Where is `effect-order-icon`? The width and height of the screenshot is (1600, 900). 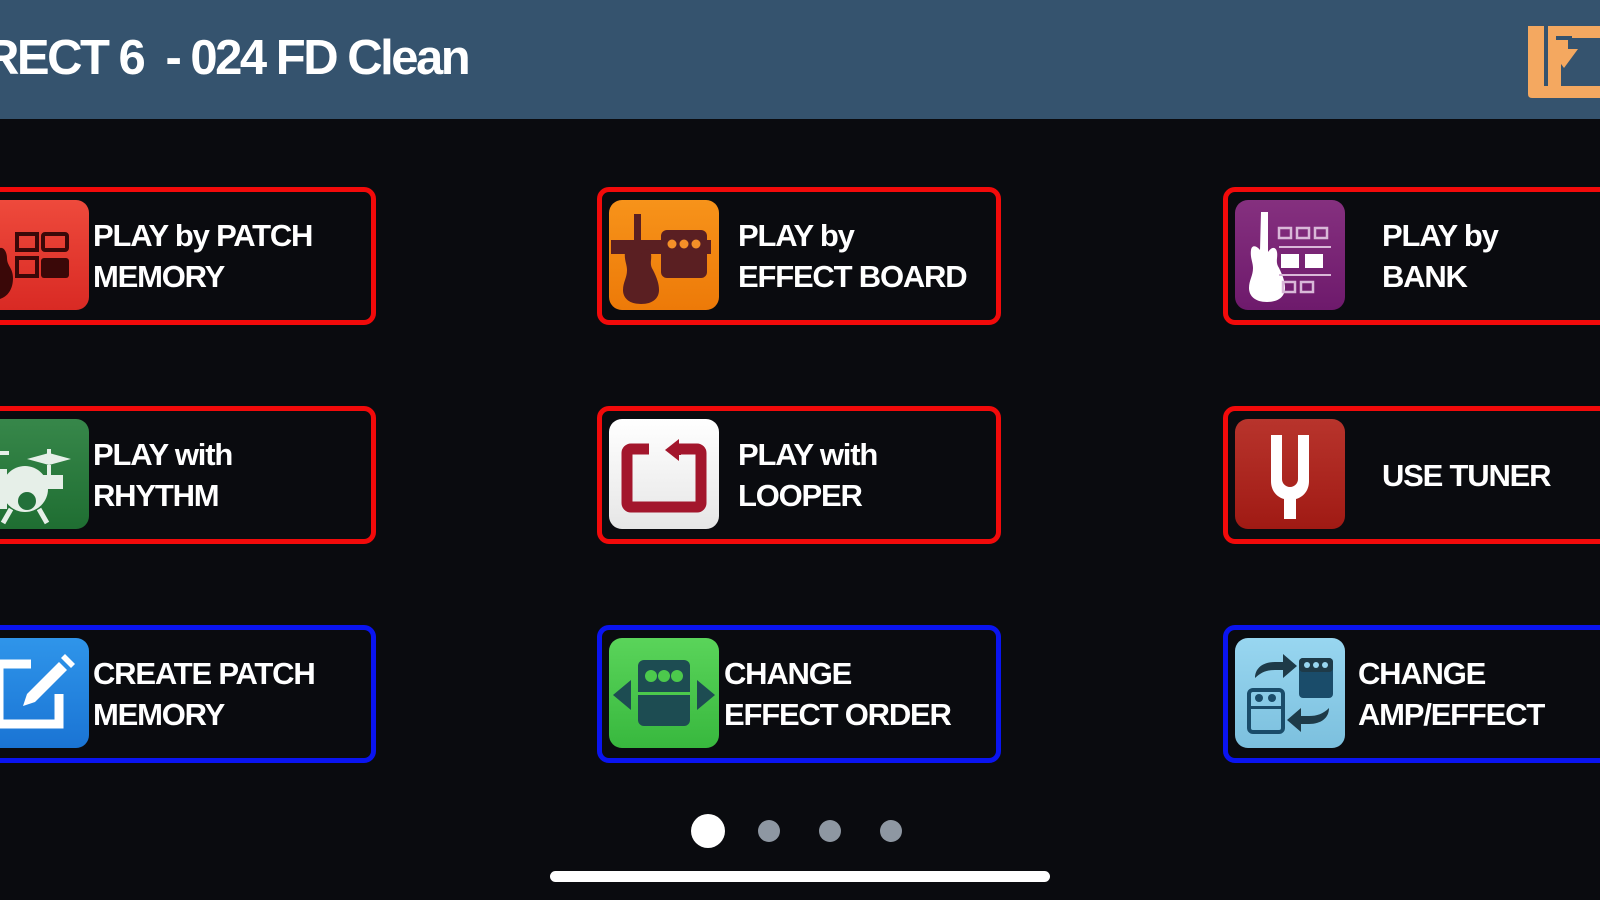 effect-order-icon is located at coordinates (664, 693).